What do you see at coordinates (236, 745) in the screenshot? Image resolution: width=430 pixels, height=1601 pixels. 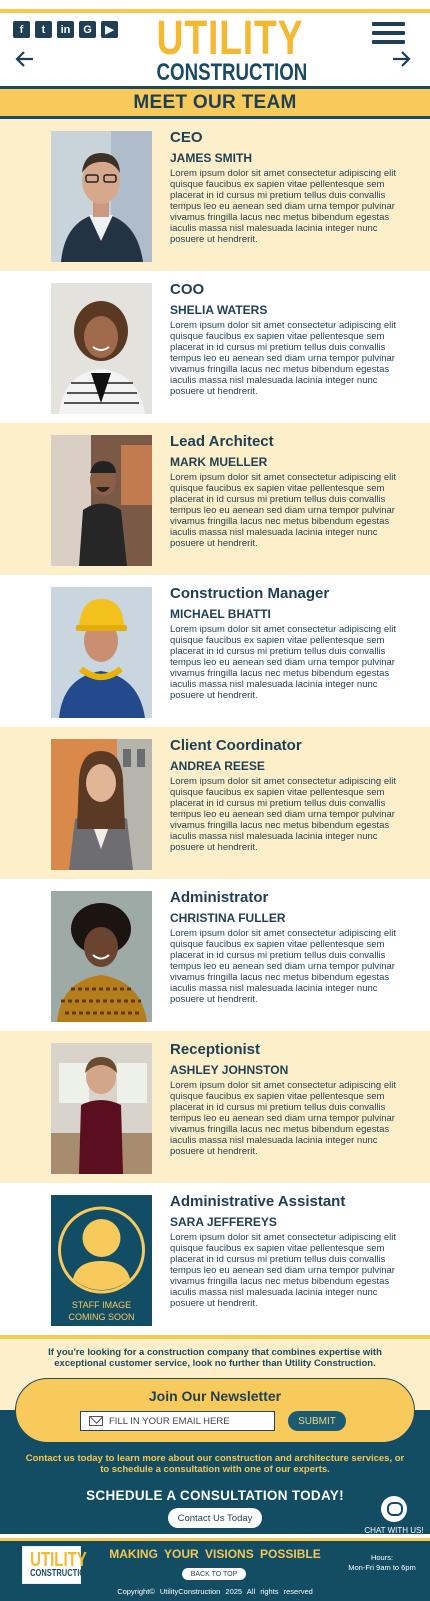 I see `team-member-role: Client Coordinator` at bounding box center [236, 745].